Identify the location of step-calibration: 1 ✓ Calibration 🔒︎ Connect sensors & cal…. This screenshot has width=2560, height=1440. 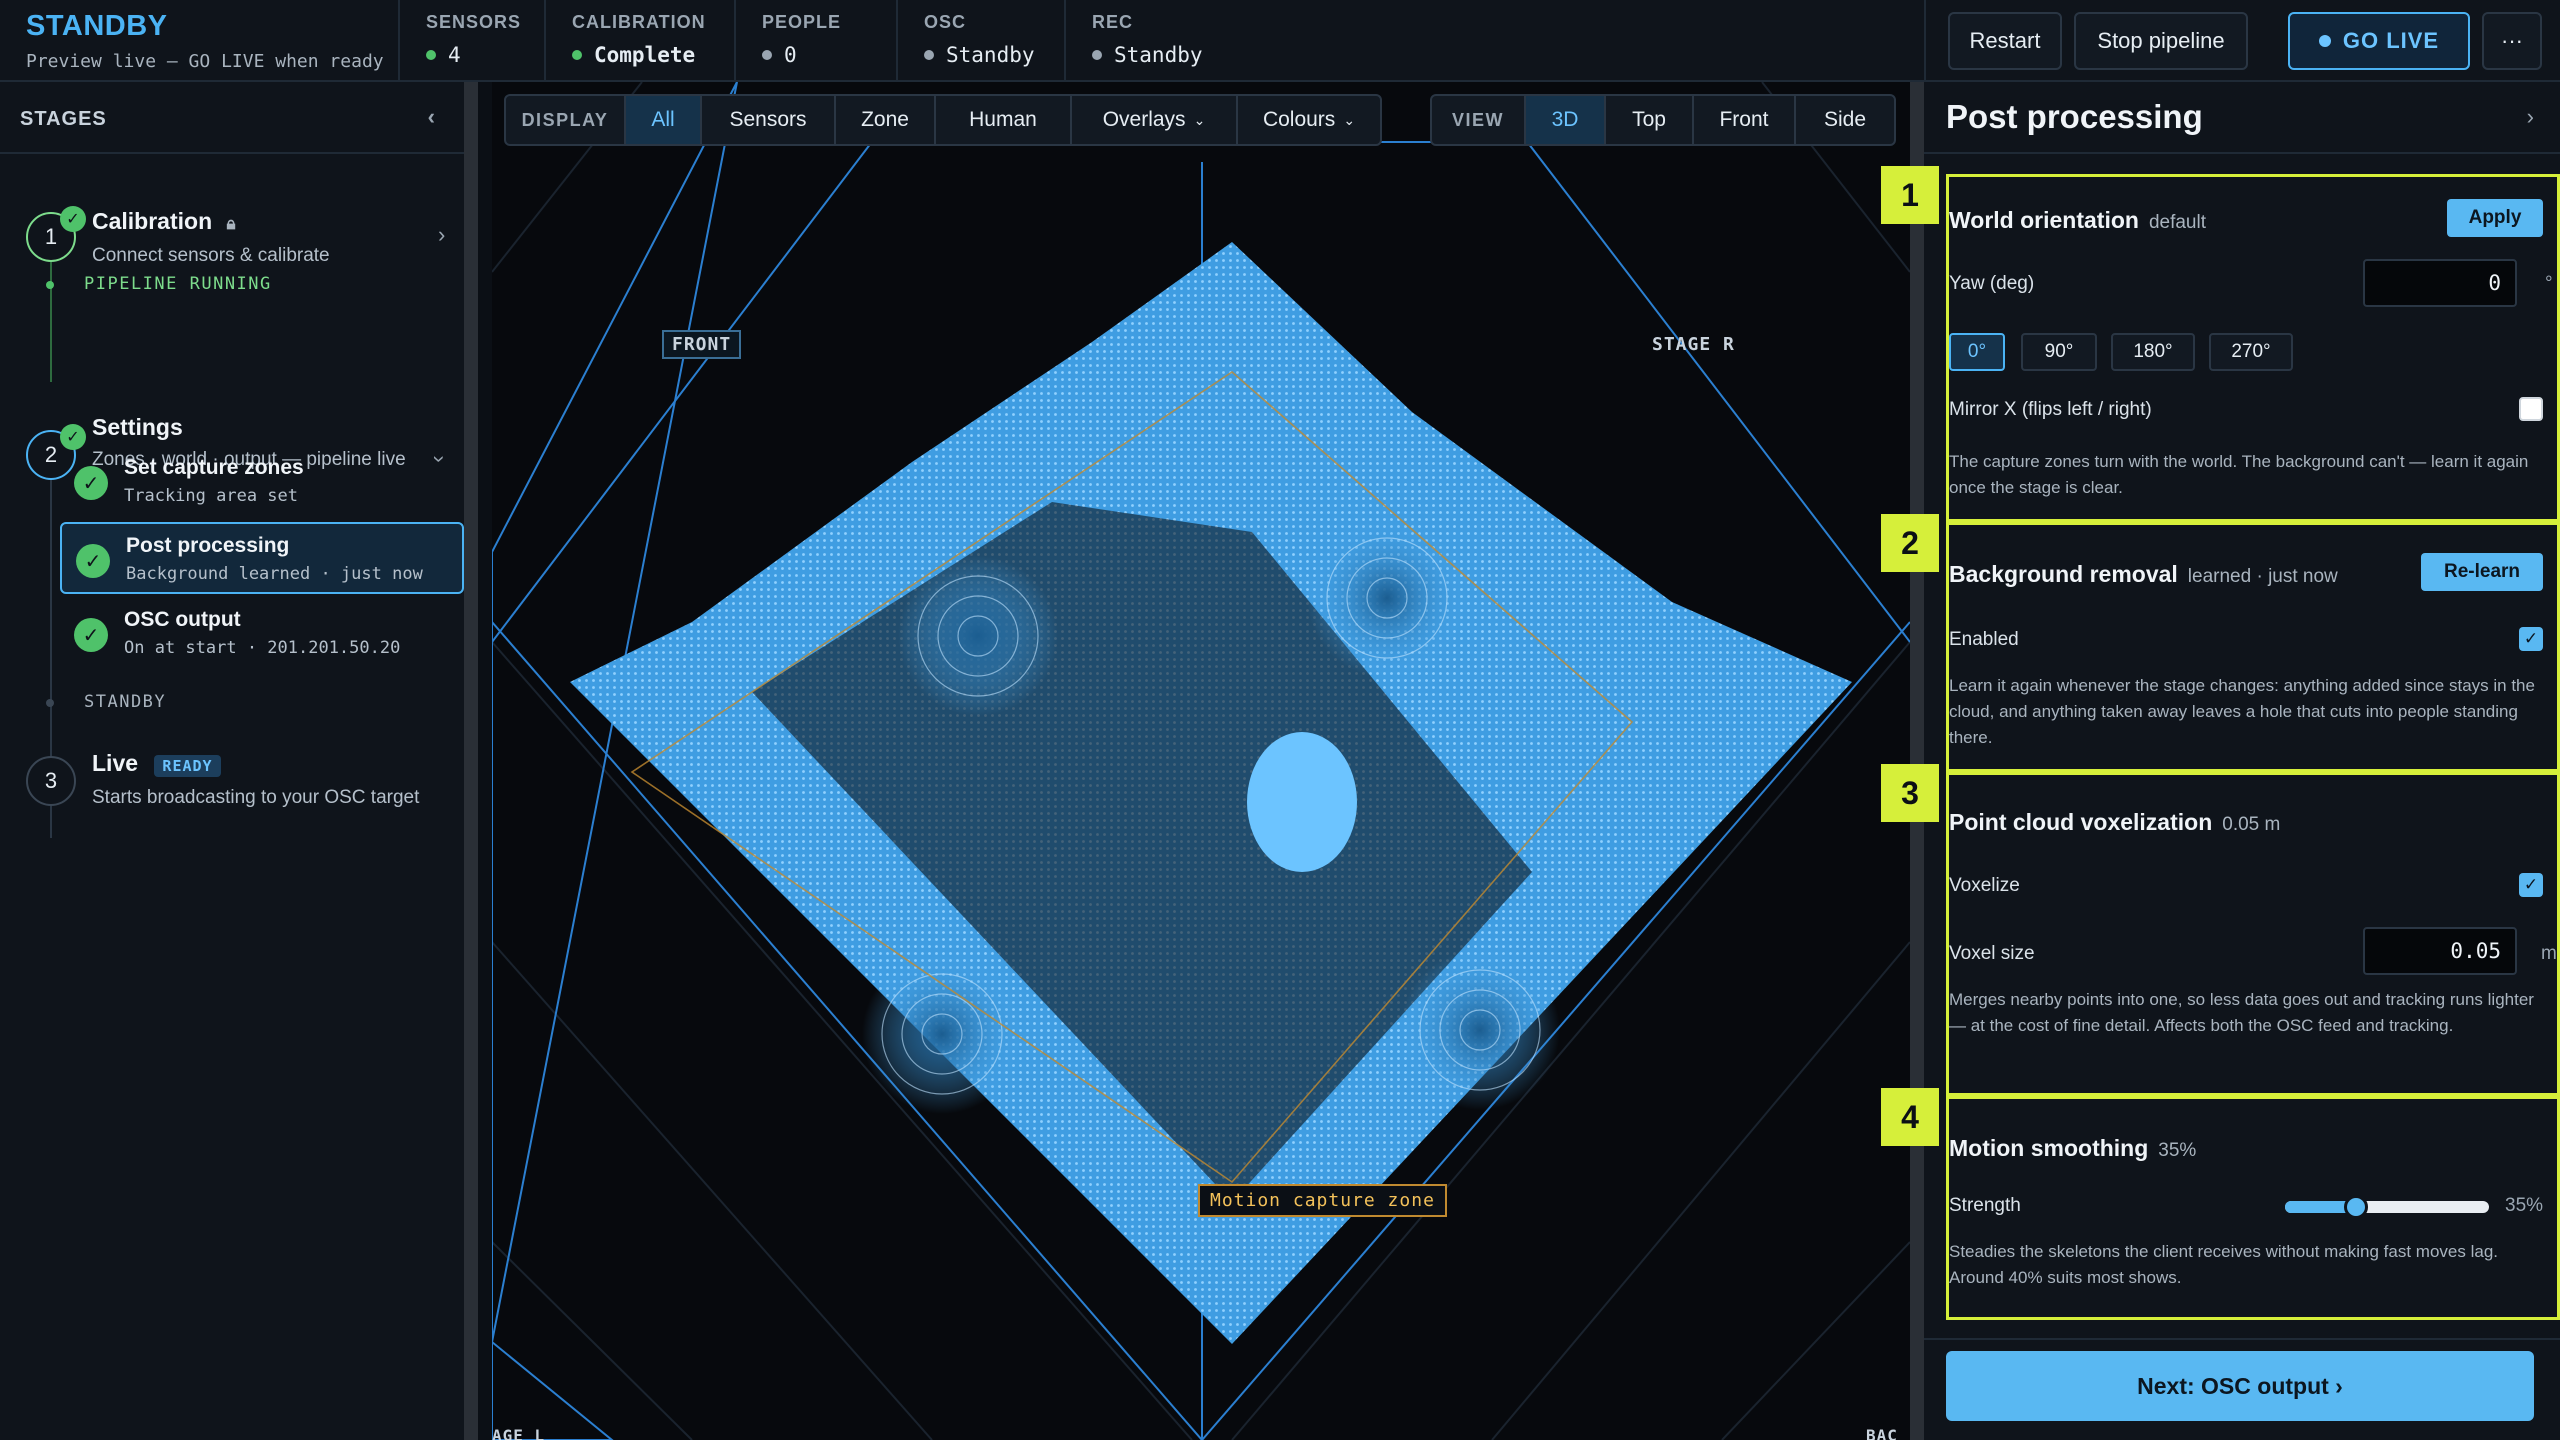
(232, 224).